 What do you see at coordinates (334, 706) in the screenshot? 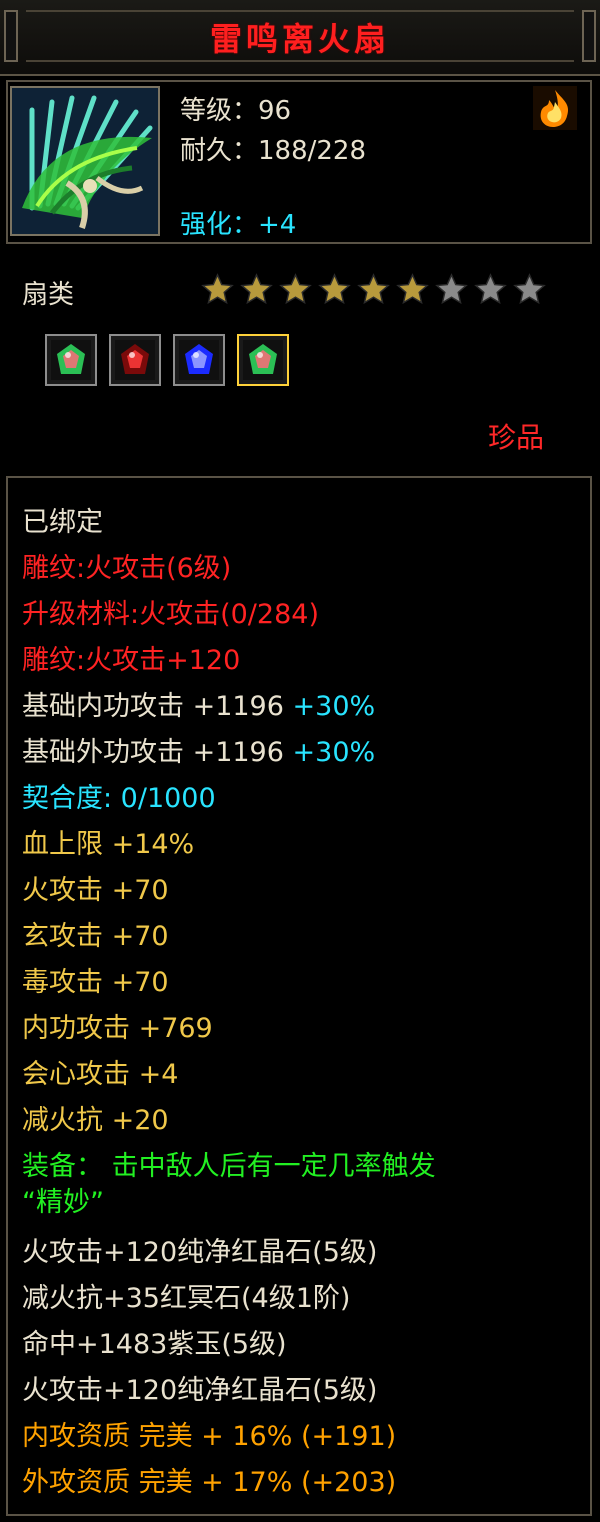
I see `base-inner-attack-percent: +30%` at bounding box center [334, 706].